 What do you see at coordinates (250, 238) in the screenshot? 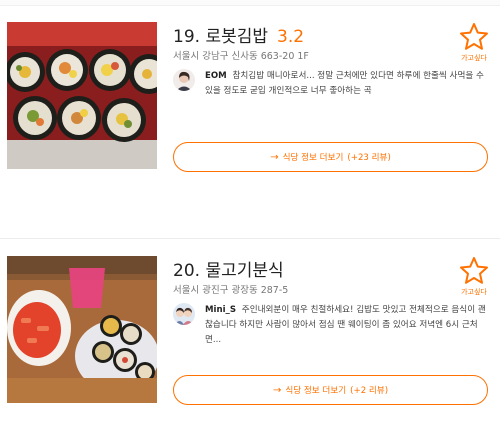
I see `card-divider` at bounding box center [250, 238].